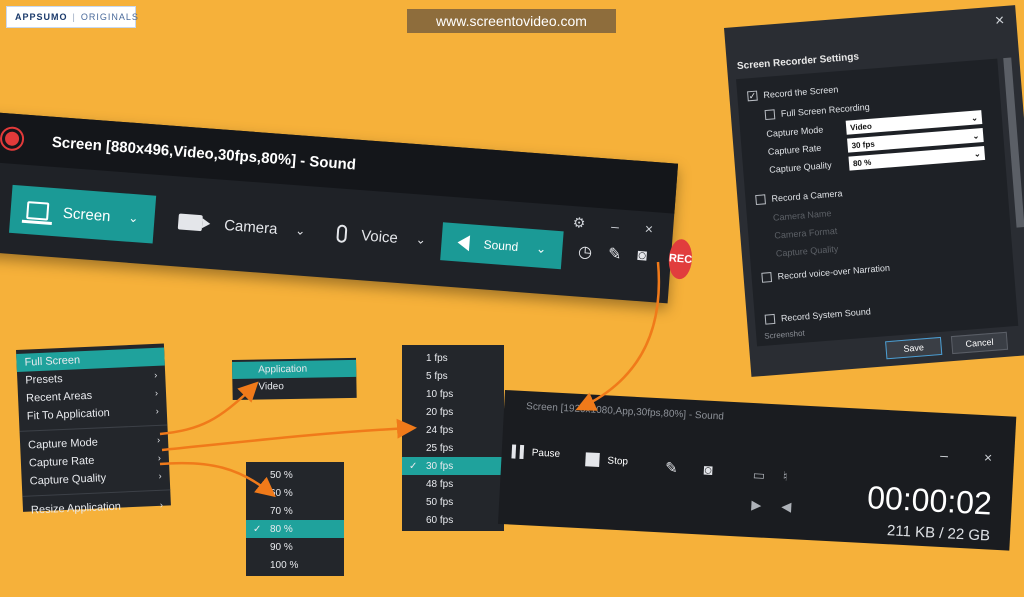 The width and height of the screenshot is (1024, 597). I want to click on arrow-to-fps-submenu, so click(289, 435).